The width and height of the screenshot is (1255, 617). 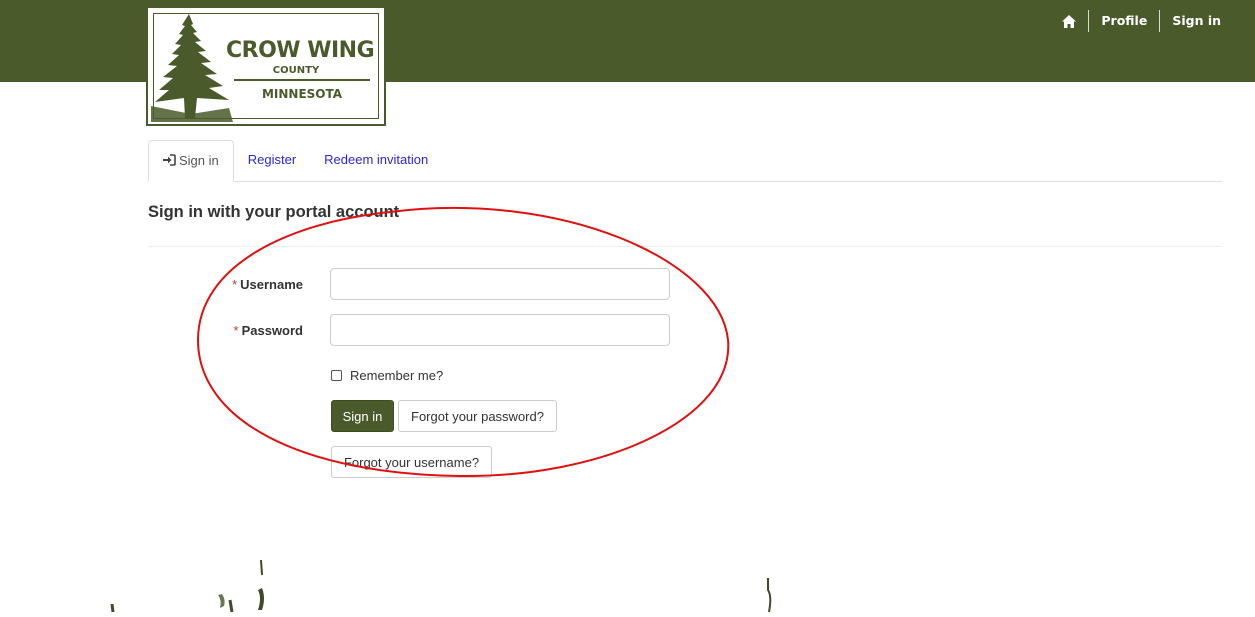 I want to click on logo-state: MINNESOTA, so click(x=302, y=94).